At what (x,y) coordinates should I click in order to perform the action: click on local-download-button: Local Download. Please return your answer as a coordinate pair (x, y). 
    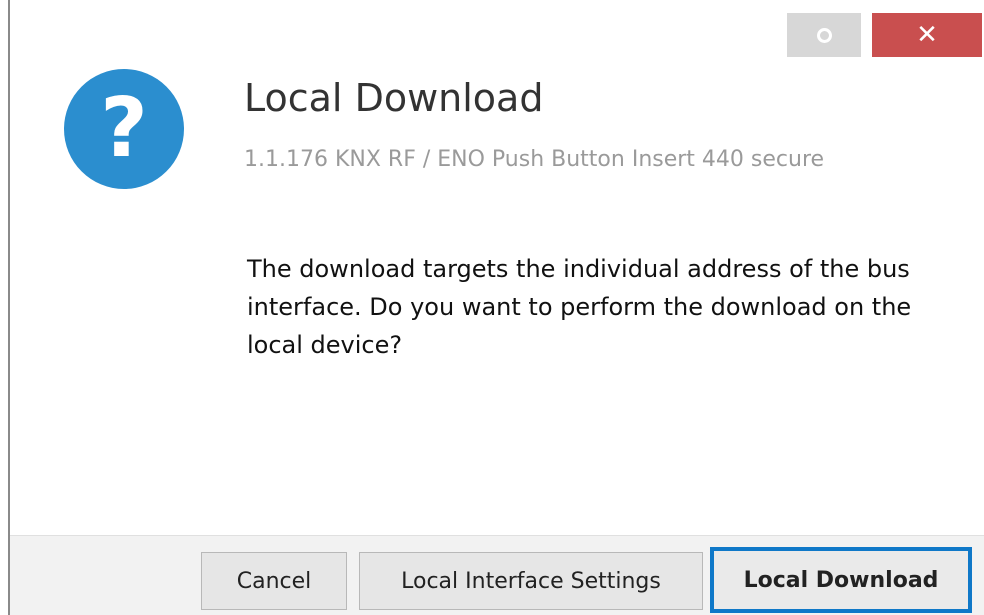
    Looking at the image, I should click on (841, 580).